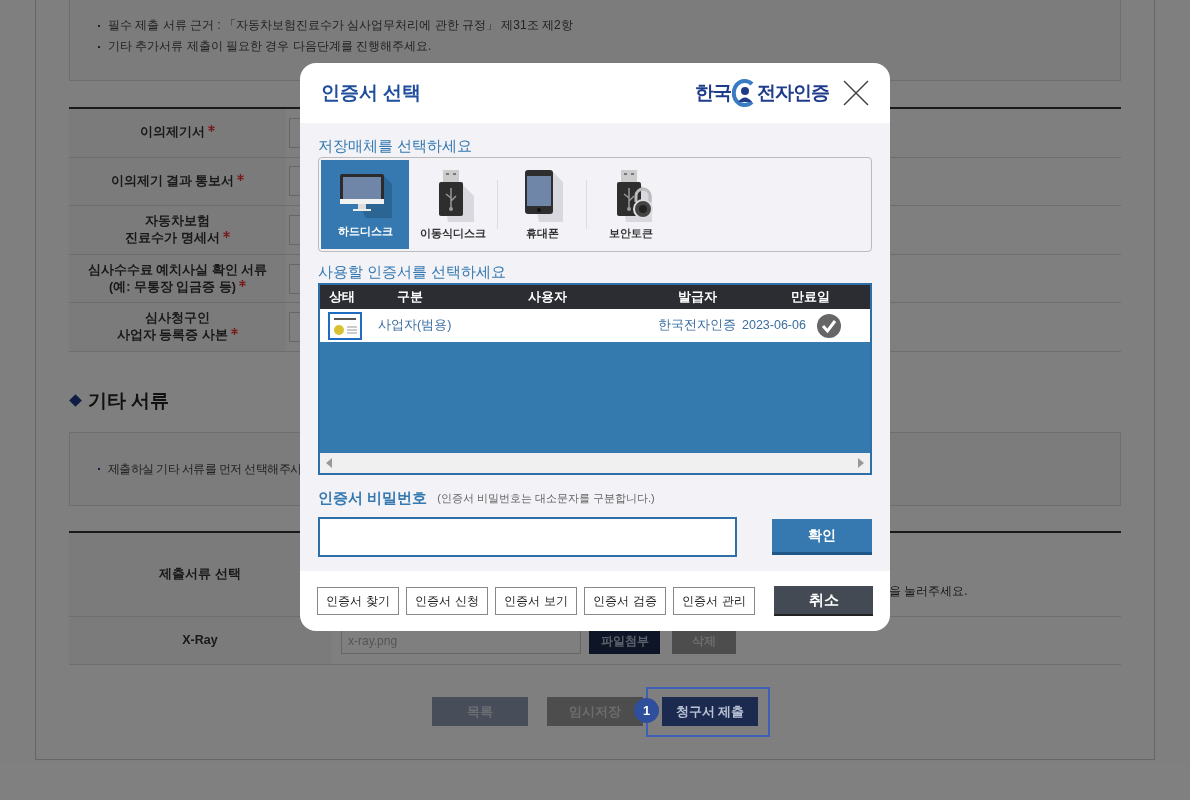 Image resolution: width=1190 pixels, height=800 pixels. I want to click on label-text: 이의제기서, so click(172, 132).